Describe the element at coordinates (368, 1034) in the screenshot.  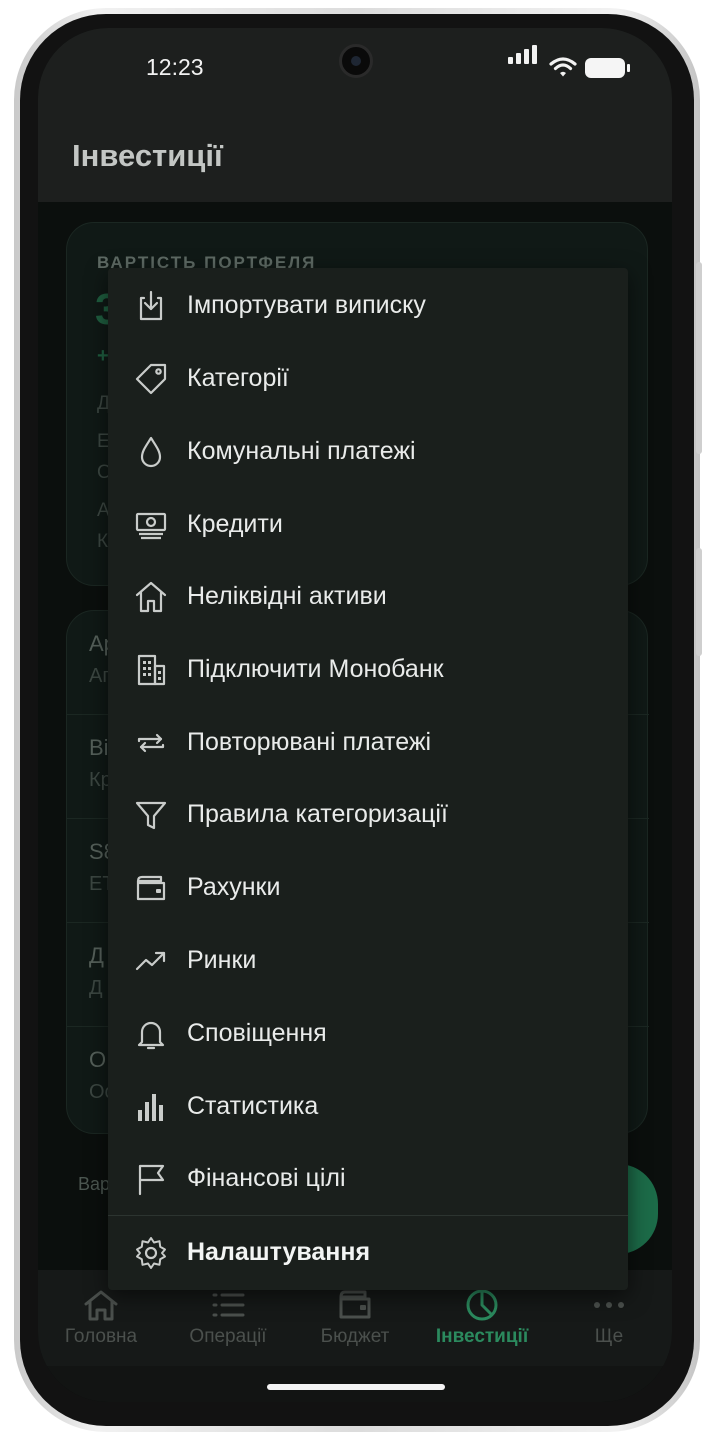
I see `menu-item-notifications: Сповіщення` at that location.